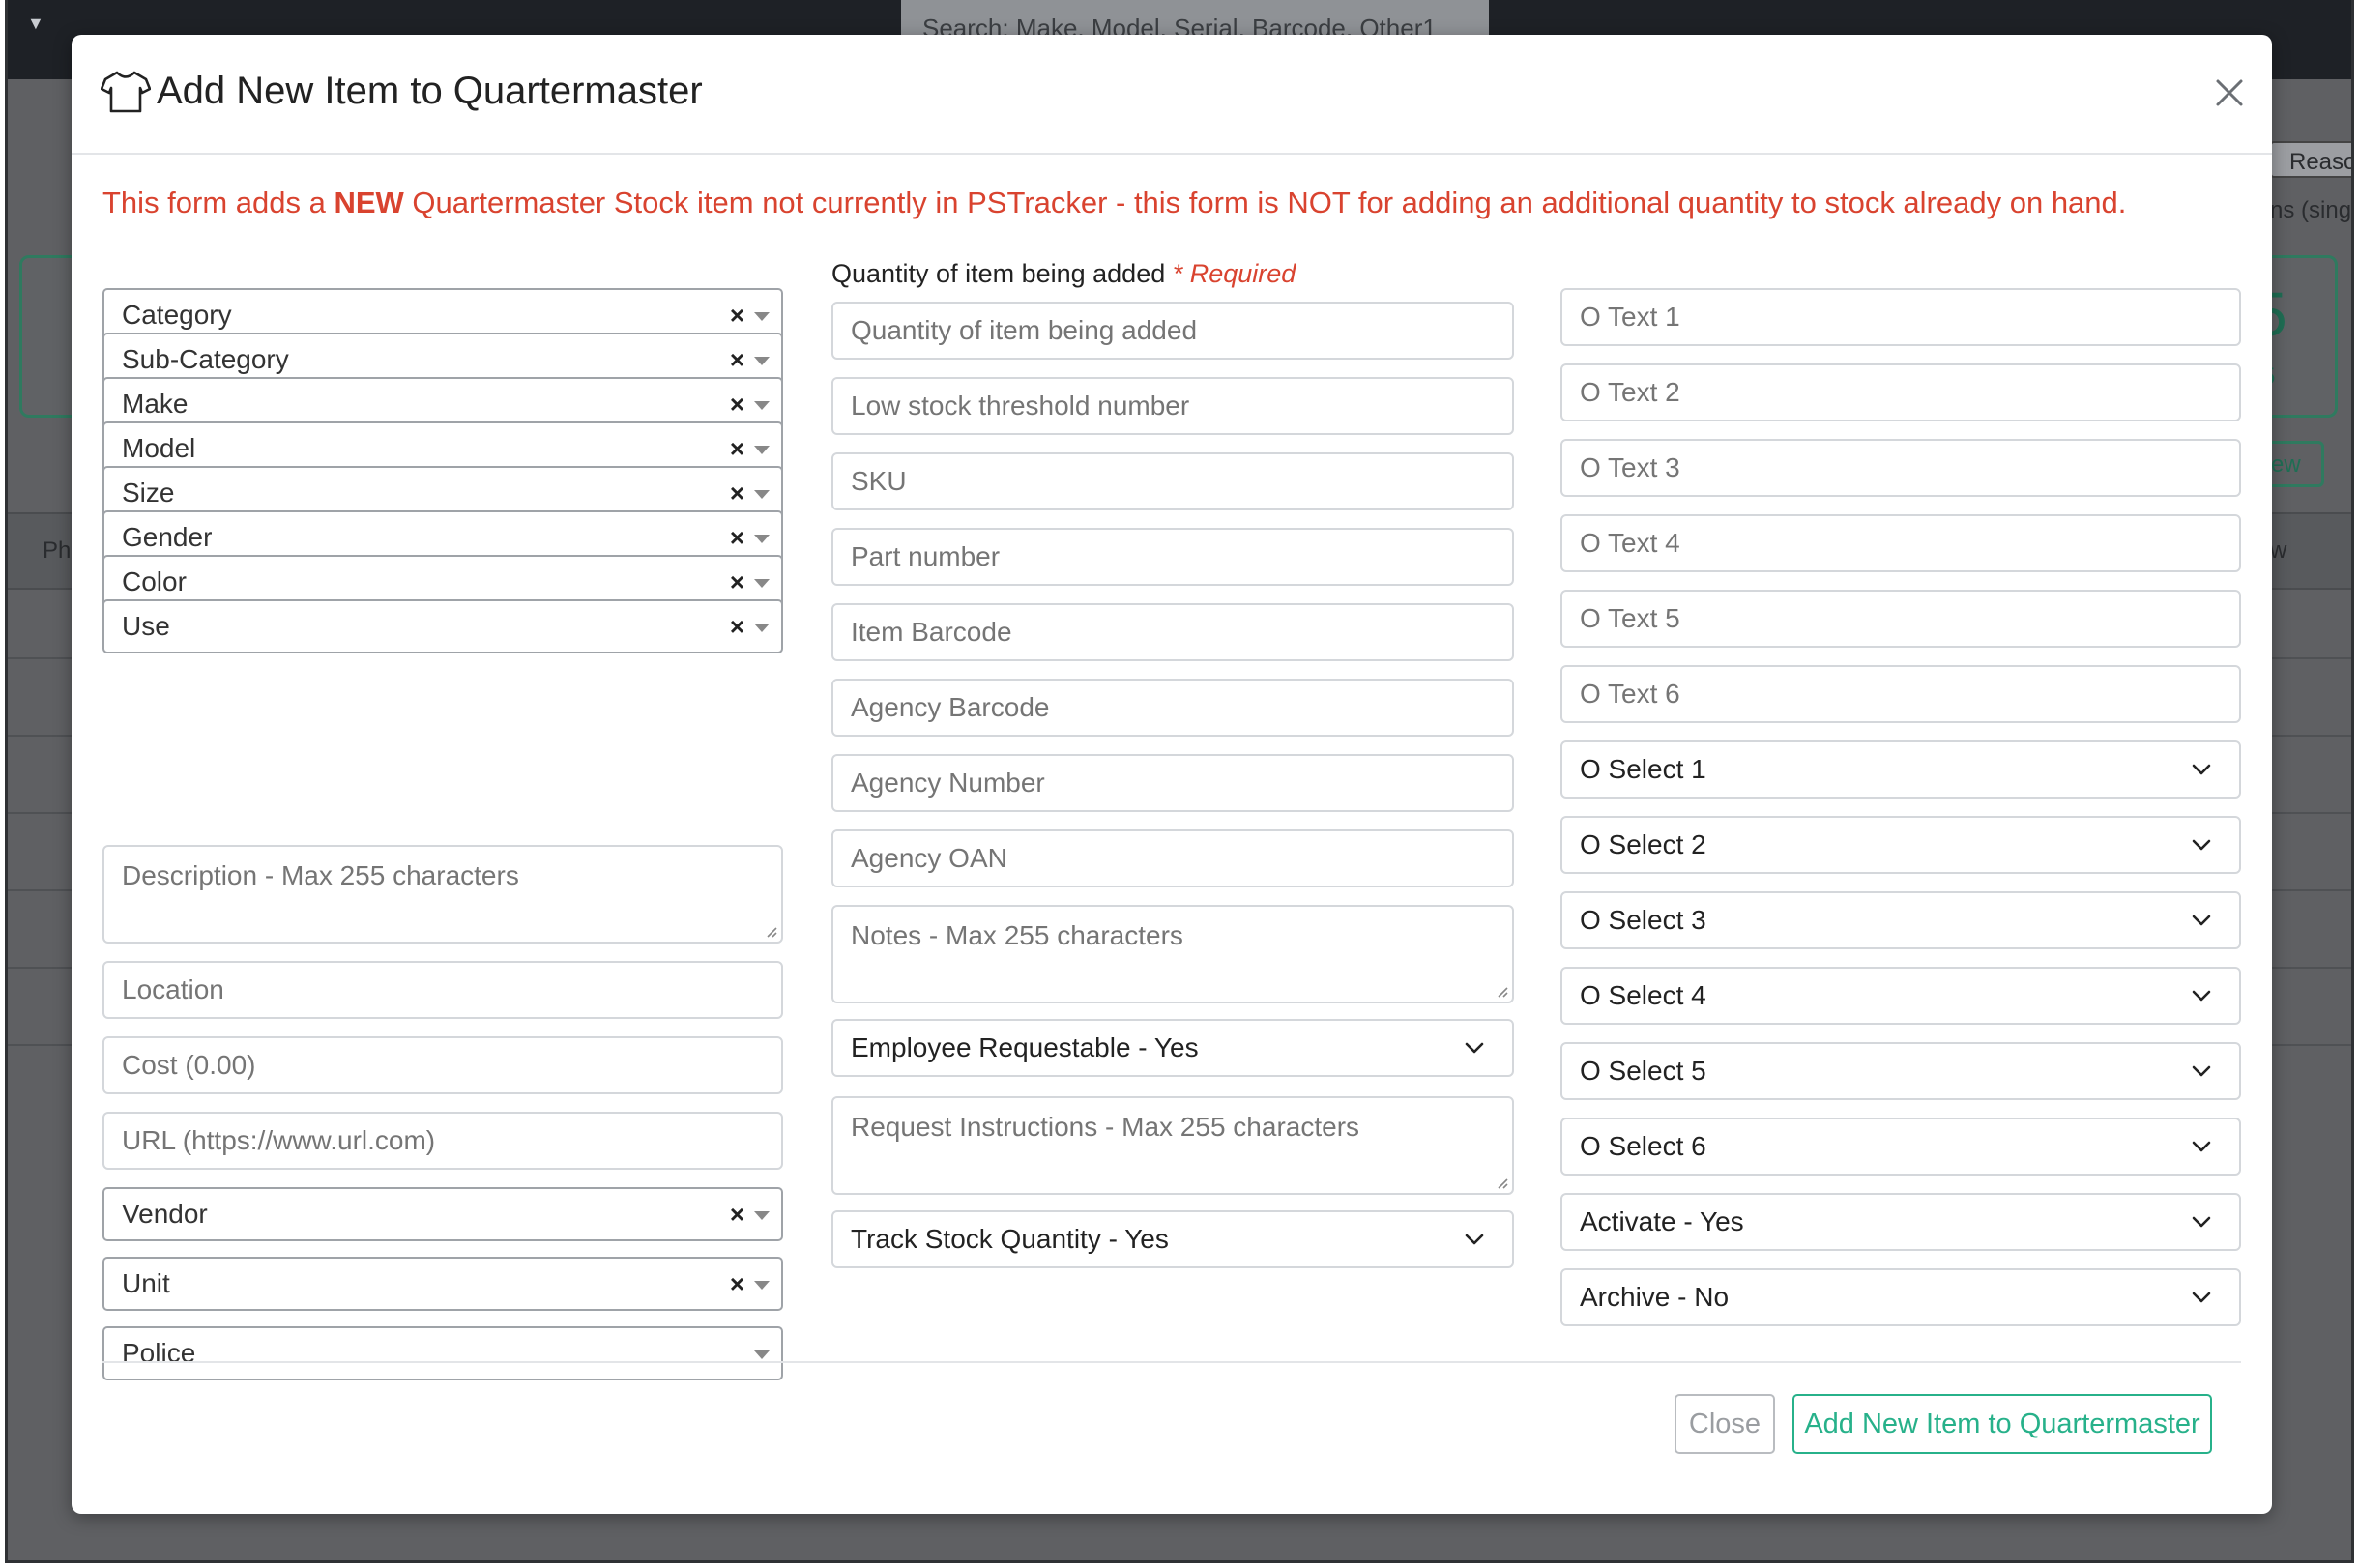  Describe the element at coordinates (1017, 935) in the screenshot. I see `notes-placeholder: Notes - Max 255 characters` at that location.